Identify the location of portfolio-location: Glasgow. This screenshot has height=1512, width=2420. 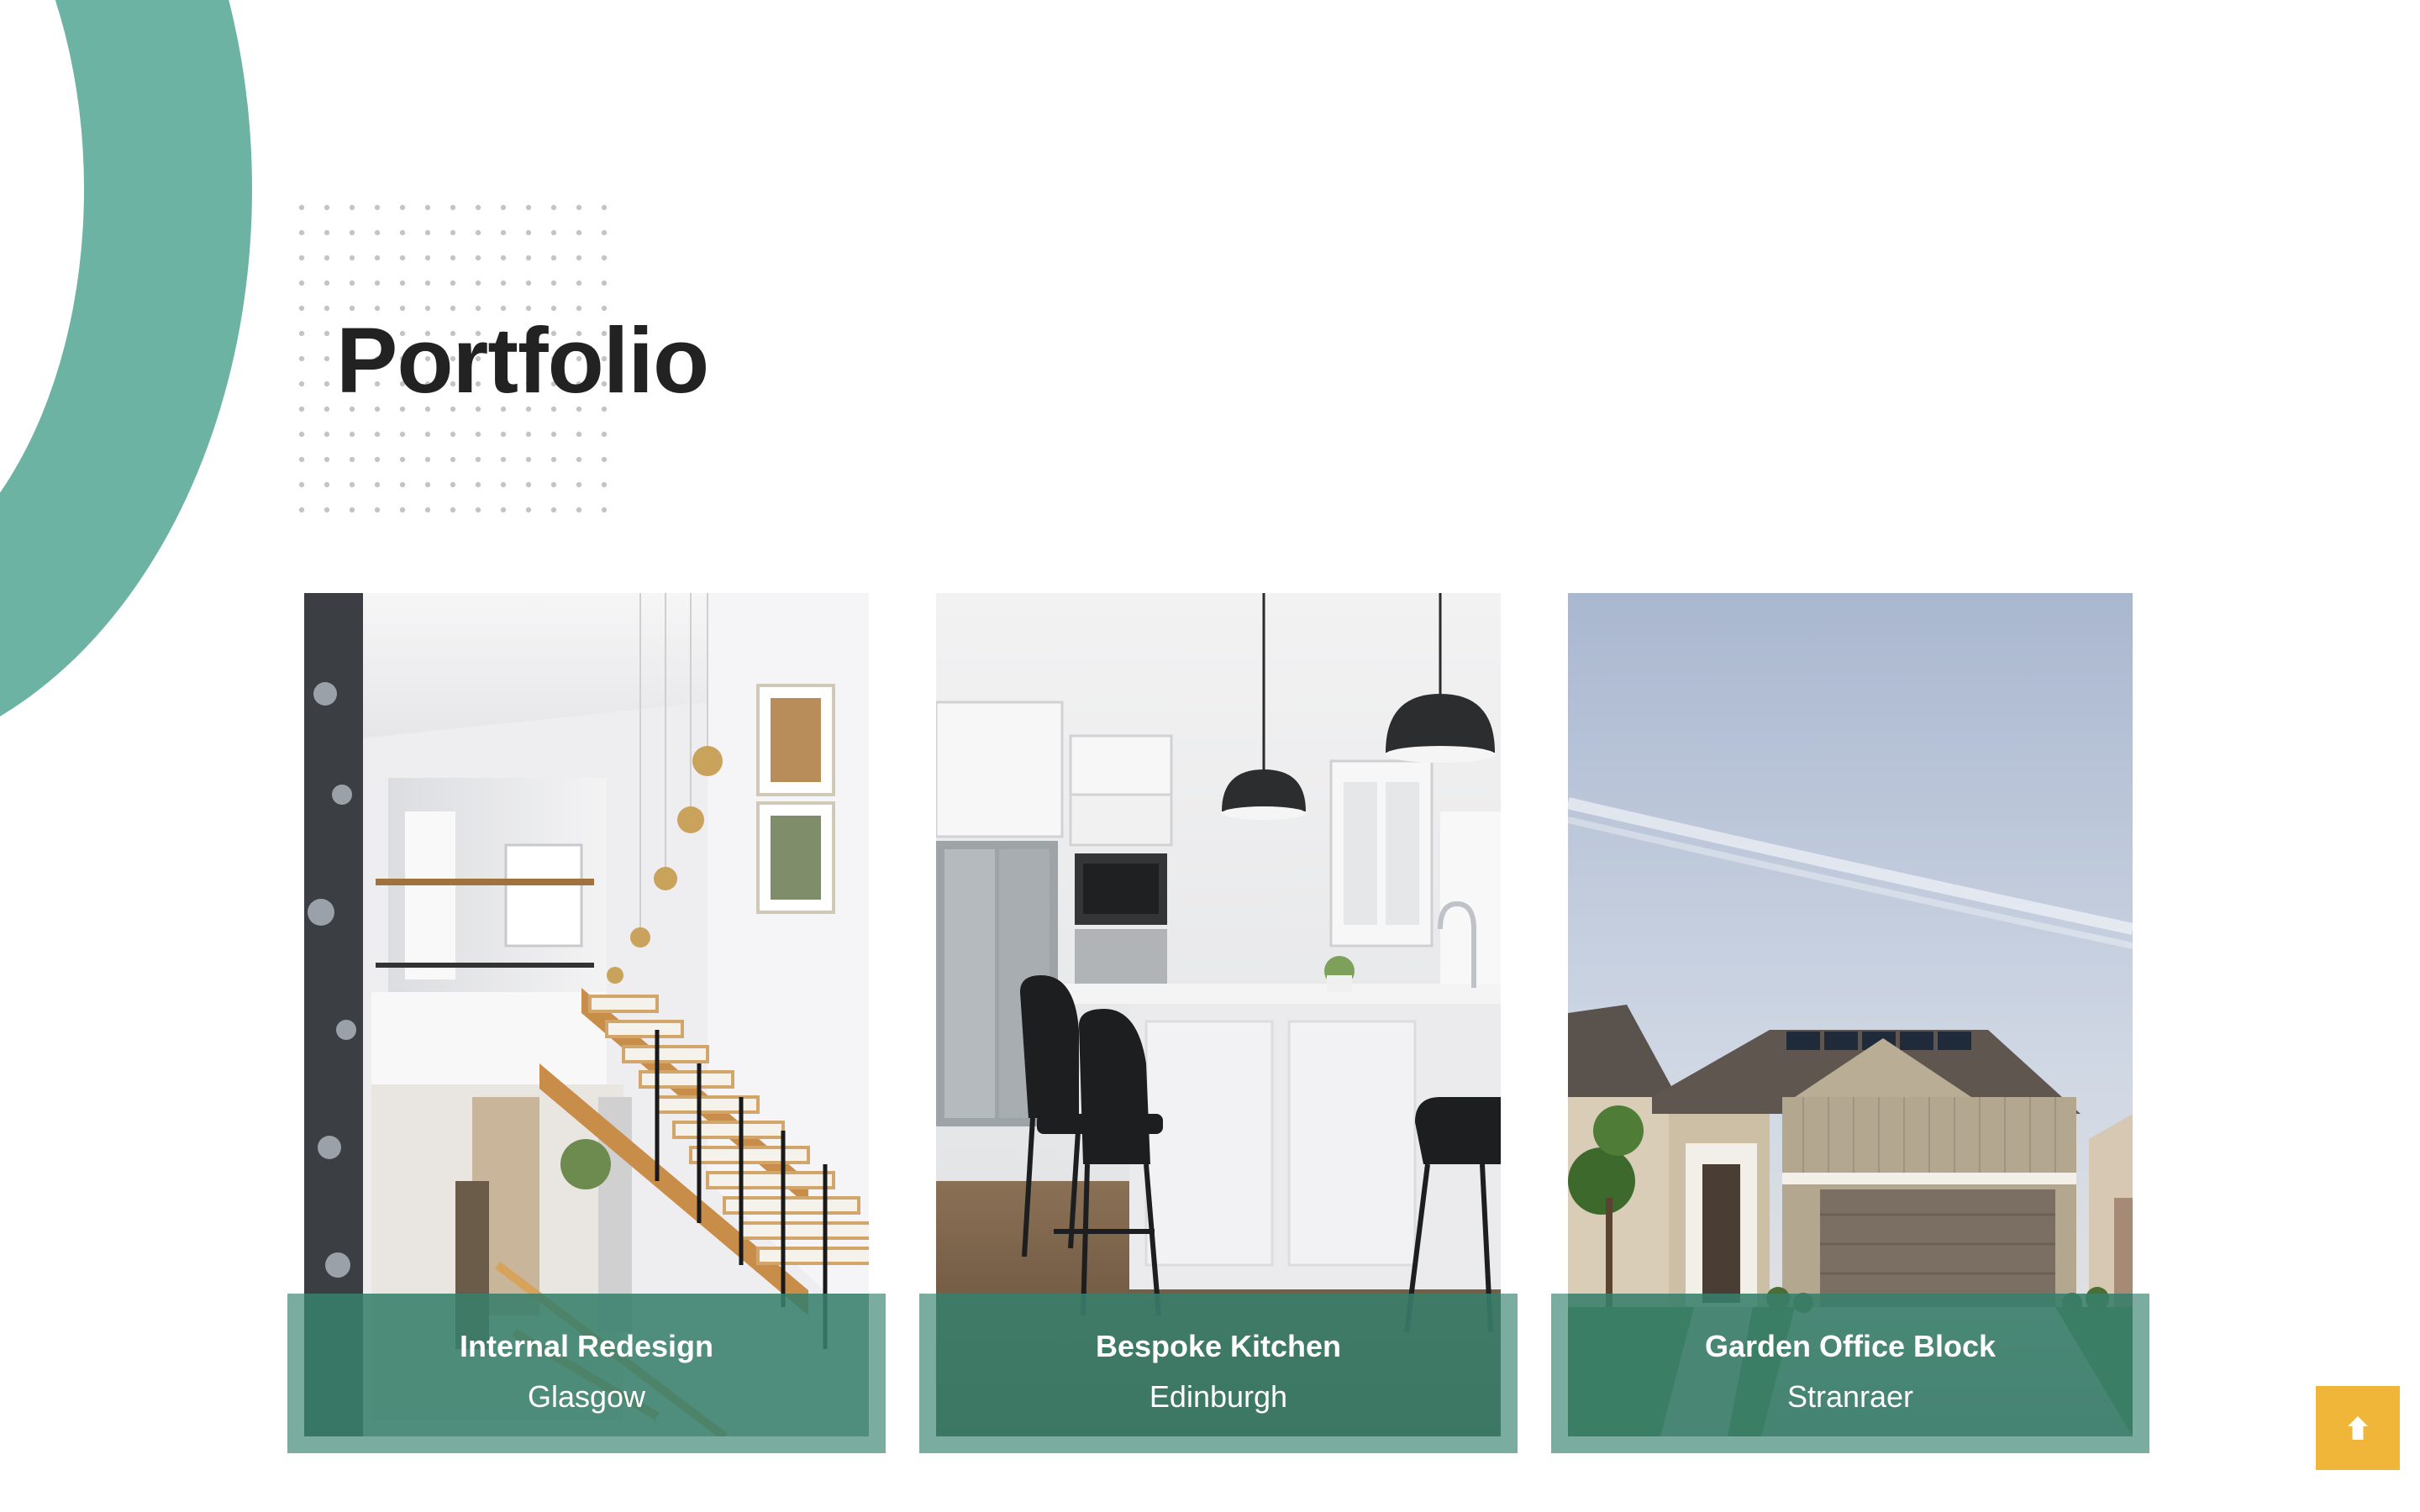
(586, 1396).